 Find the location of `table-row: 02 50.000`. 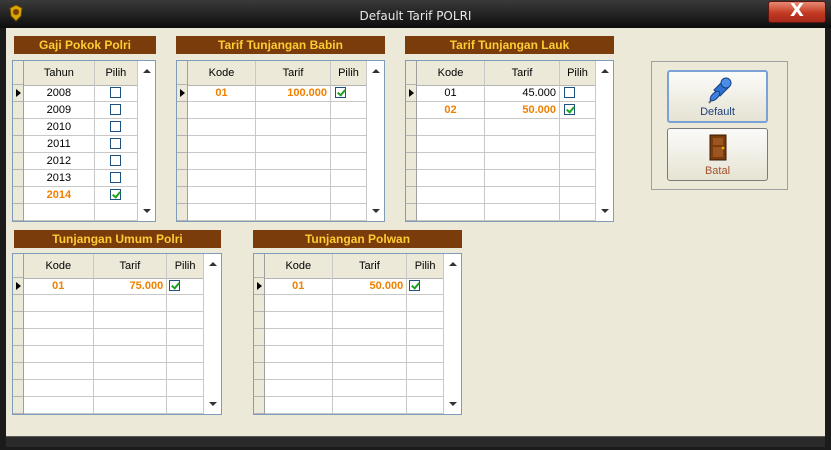

table-row: 02 50.000 is located at coordinates (506, 110).